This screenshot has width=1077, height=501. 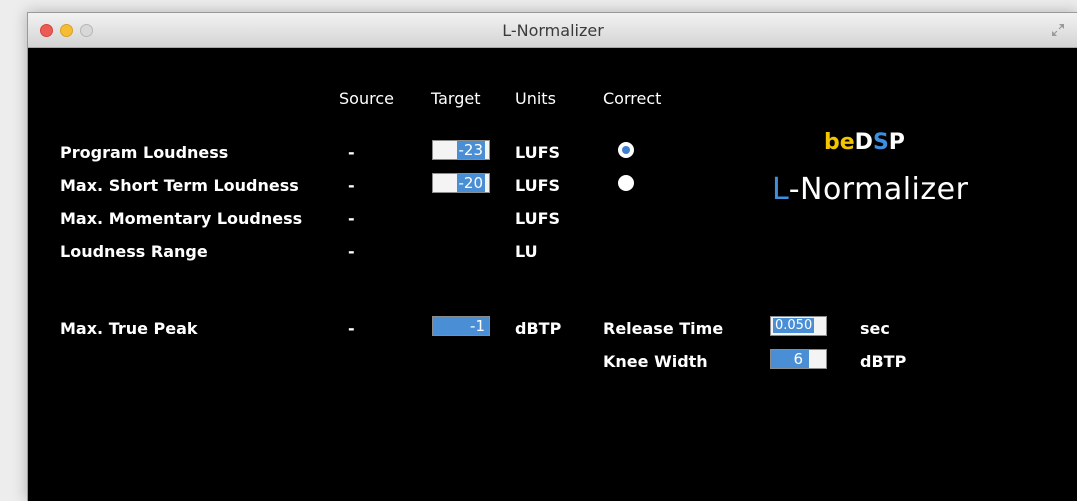 I want to click on product-name-logo: L-Normalizer, so click(x=870, y=189).